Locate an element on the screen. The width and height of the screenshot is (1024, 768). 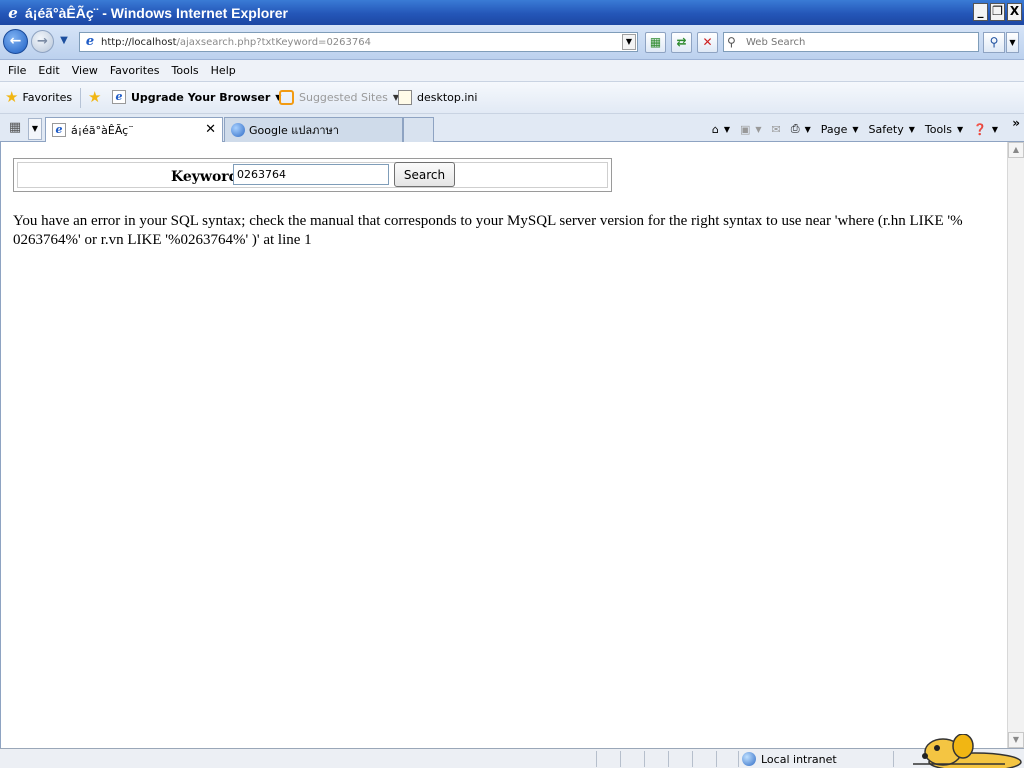
page-icon: e is located at coordinates (90, 41).